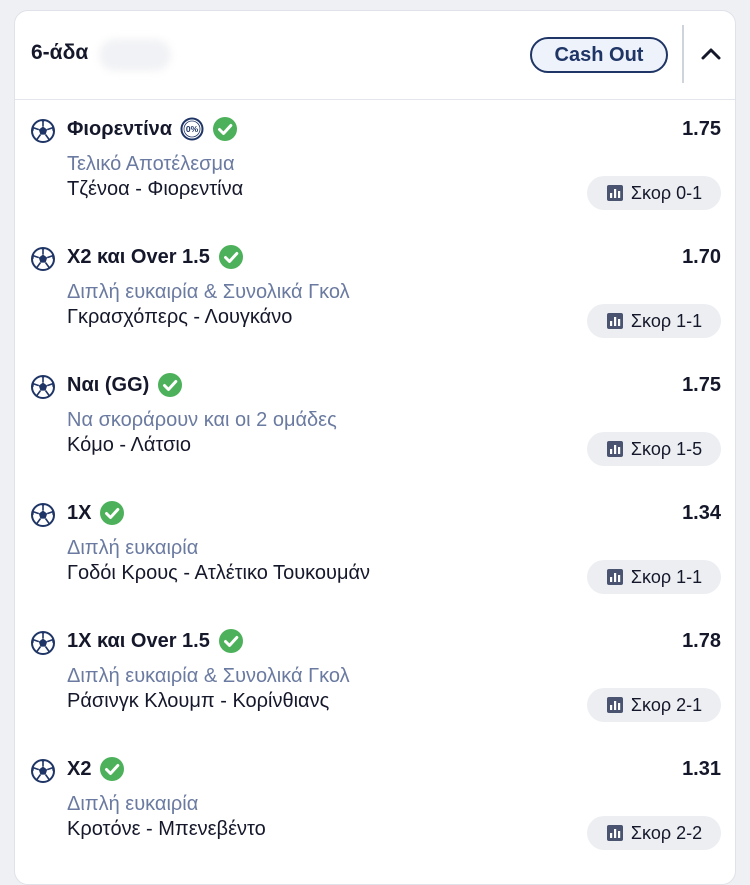  Describe the element at coordinates (79, 512) in the screenshot. I see `pick-label: 1Χ` at that location.